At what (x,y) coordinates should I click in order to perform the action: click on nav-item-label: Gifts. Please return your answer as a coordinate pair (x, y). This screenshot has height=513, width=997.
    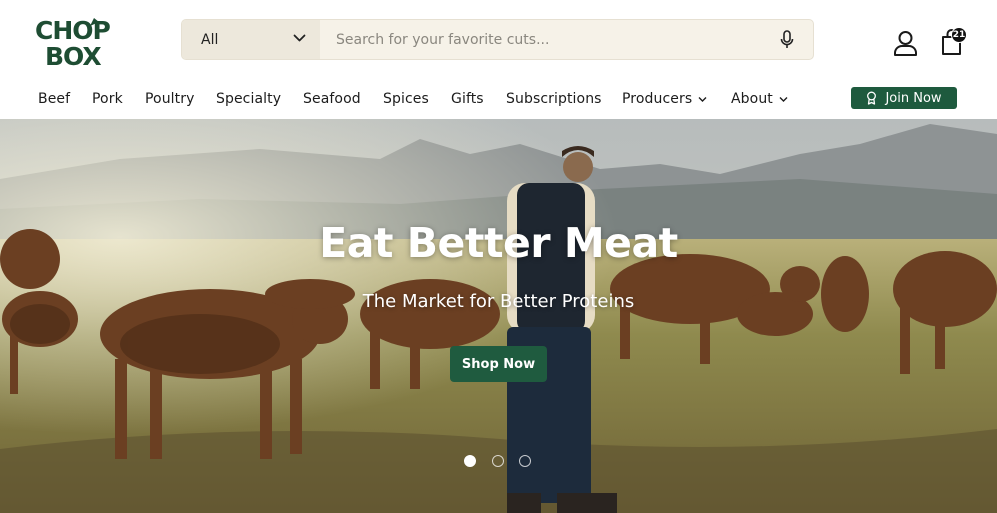
    Looking at the image, I should click on (467, 99).